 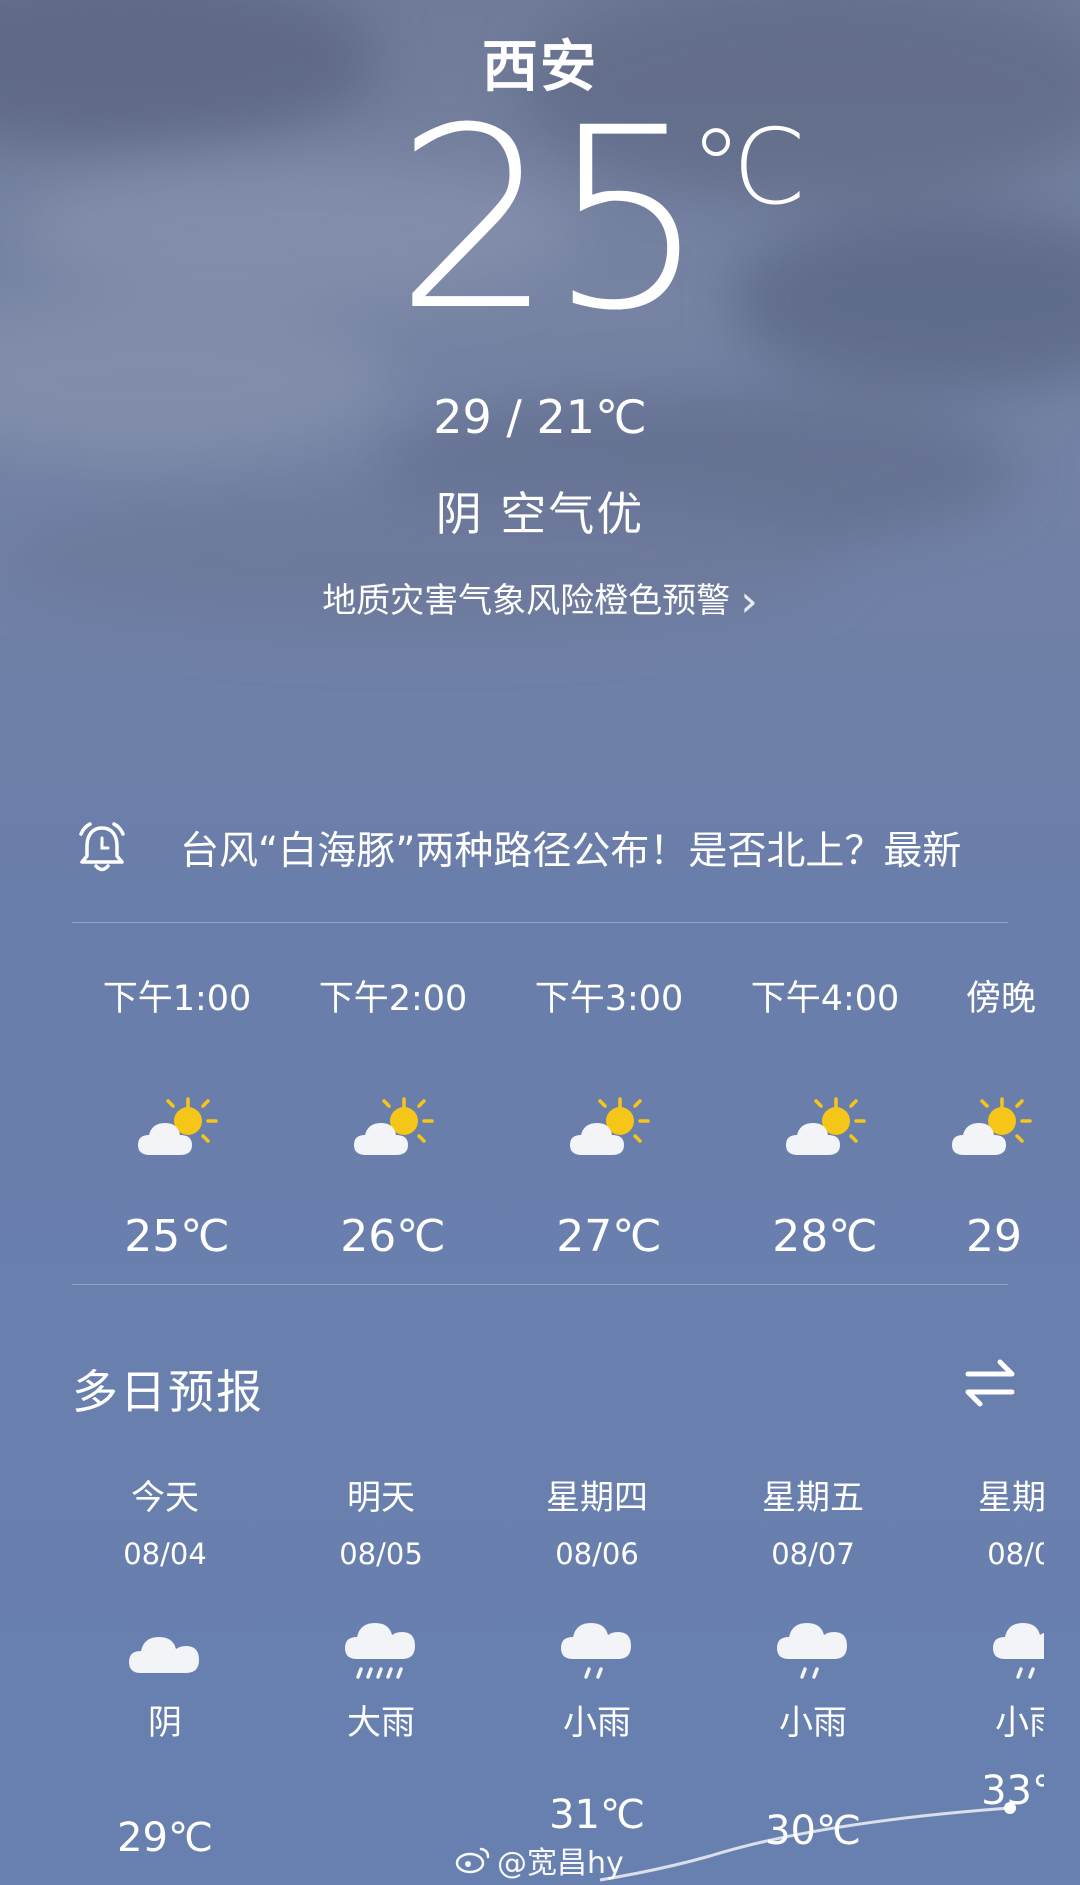 I want to click on day-date: 08/07, so click(x=813, y=1554).